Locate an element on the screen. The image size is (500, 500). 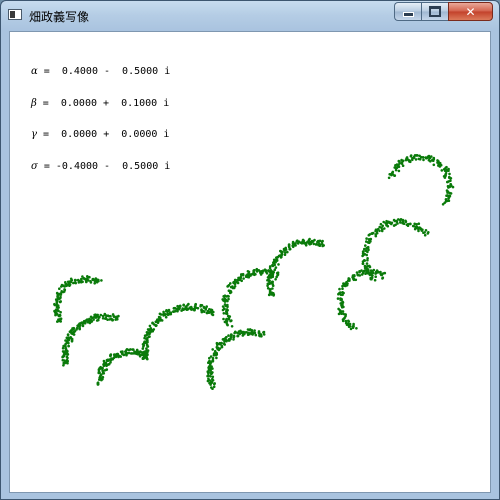
title-bar: 畑政義写像 ✕ is located at coordinates (250, 16).